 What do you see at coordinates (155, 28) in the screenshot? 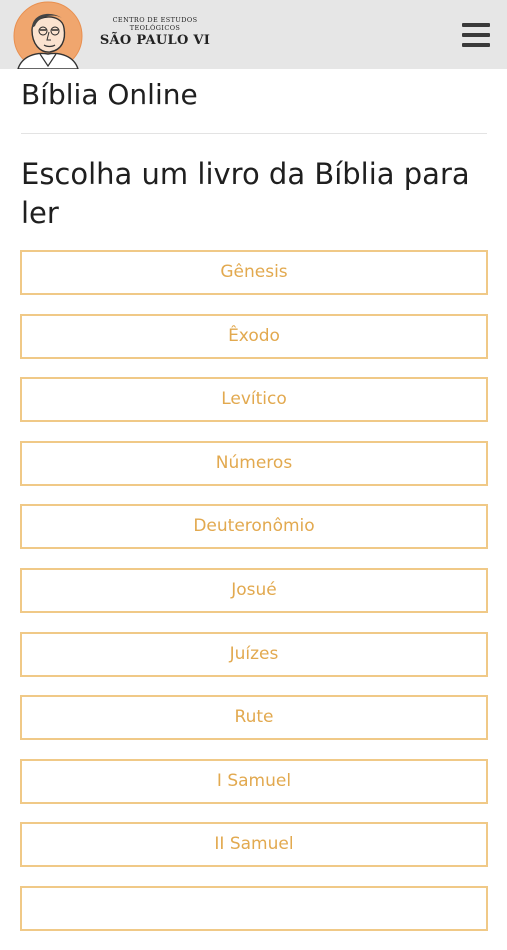
I see `logo-line-2: TEOLÓGICOS` at bounding box center [155, 28].